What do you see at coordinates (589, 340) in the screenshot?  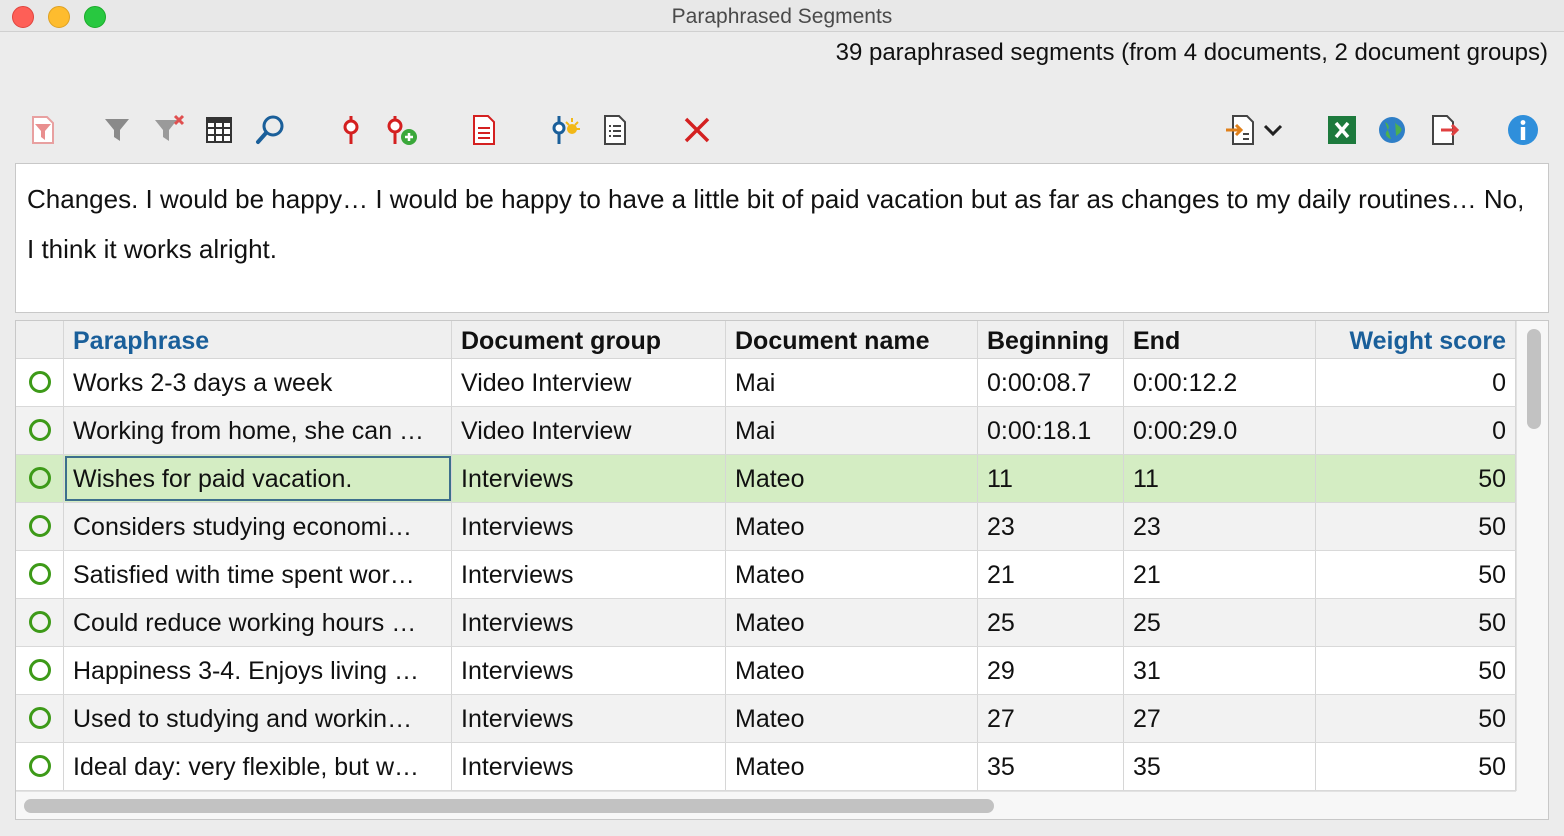 I see `column-header-document-group: Document group` at bounding box center [589, 340].